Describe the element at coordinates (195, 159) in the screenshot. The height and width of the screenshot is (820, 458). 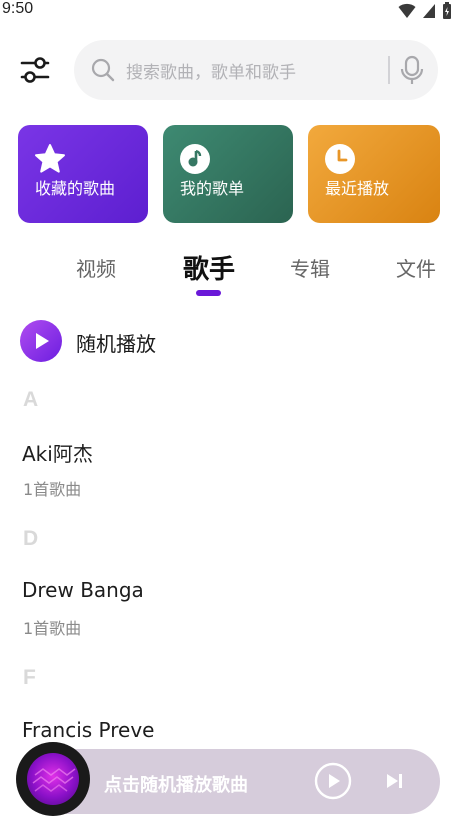
I see `music-note-icon` at that location.